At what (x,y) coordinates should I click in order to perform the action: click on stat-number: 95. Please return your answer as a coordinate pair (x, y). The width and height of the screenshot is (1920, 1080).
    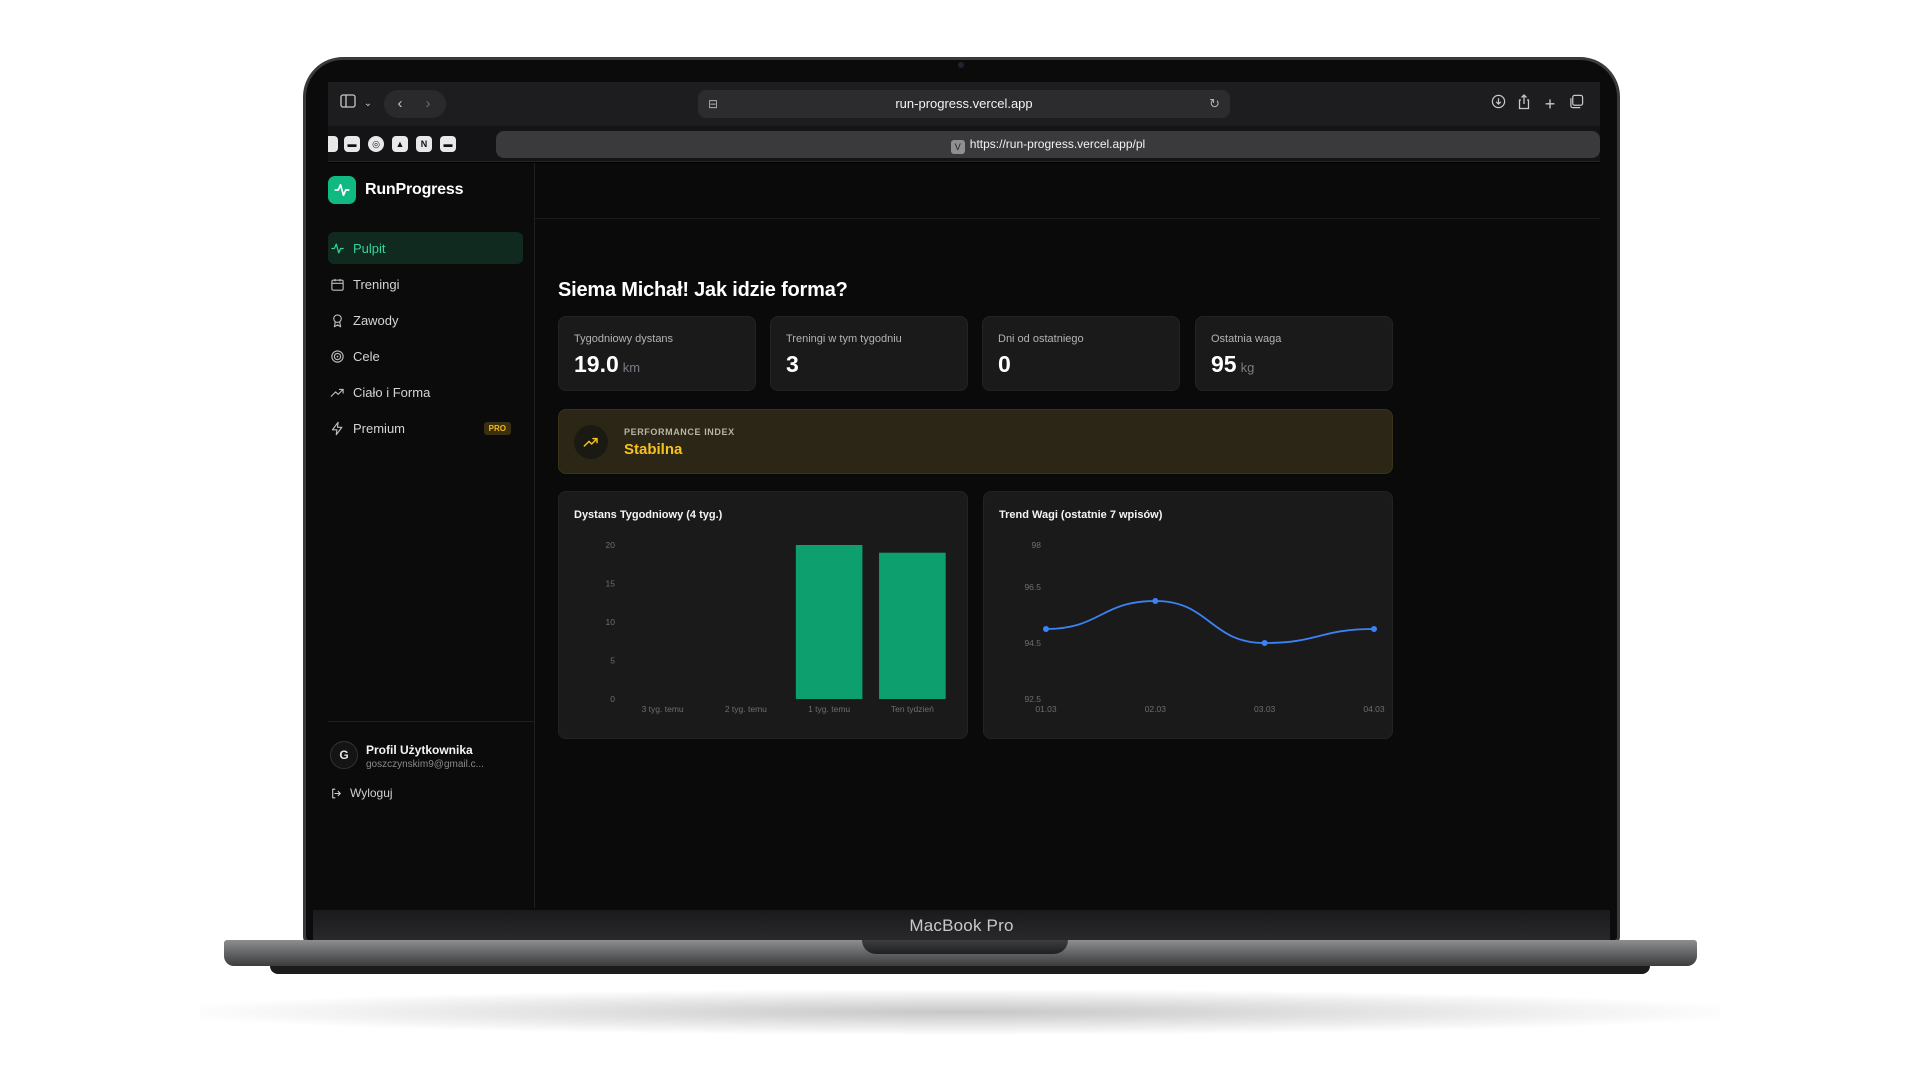
    Looking at the image, I should click on (1224, 364).